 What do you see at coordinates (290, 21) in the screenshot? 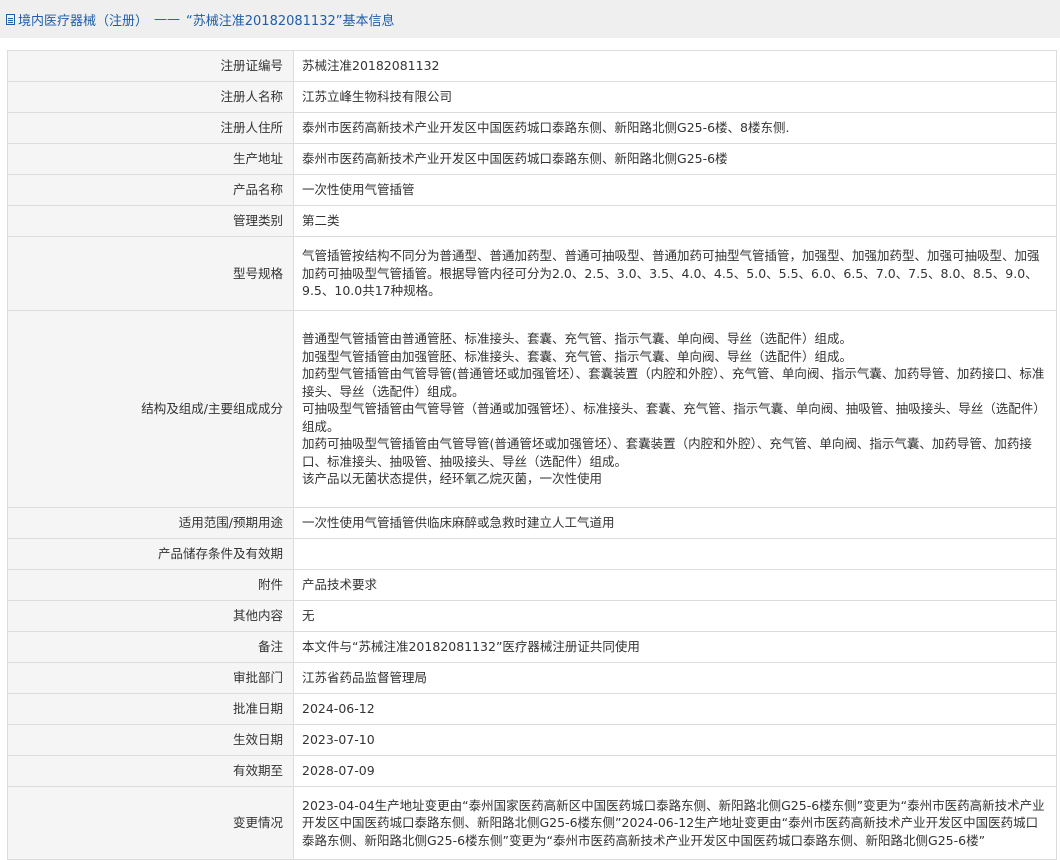
I see `header-title: “苏械注准20182081132”基本信息` at bounding box center [290, 21].